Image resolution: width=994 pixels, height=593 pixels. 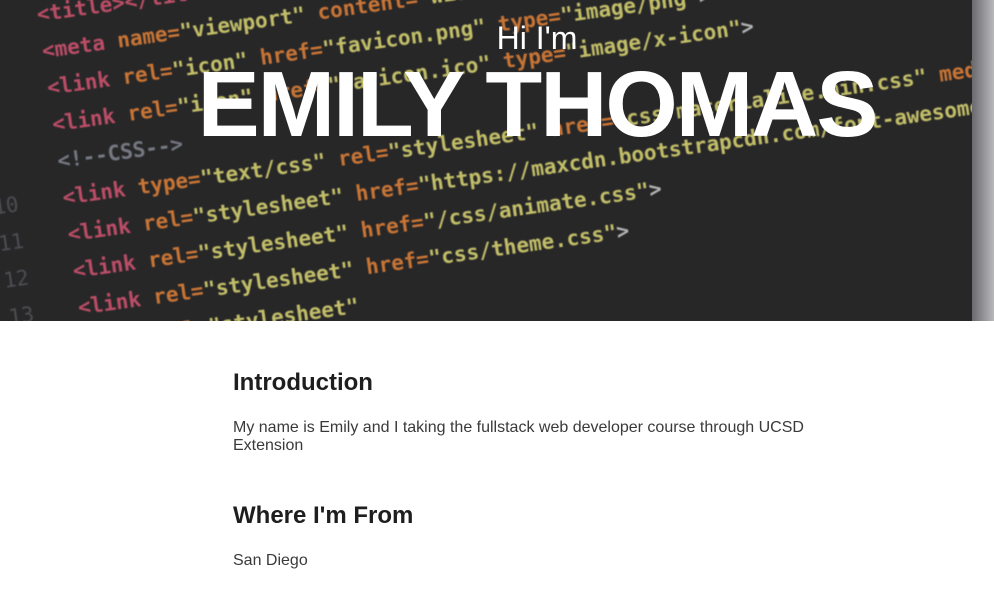 What do you see at coordinates (538, 104) in the screenshot?
I see `hero-name: EMILY THOMAS` at bounding box center [538, 104].